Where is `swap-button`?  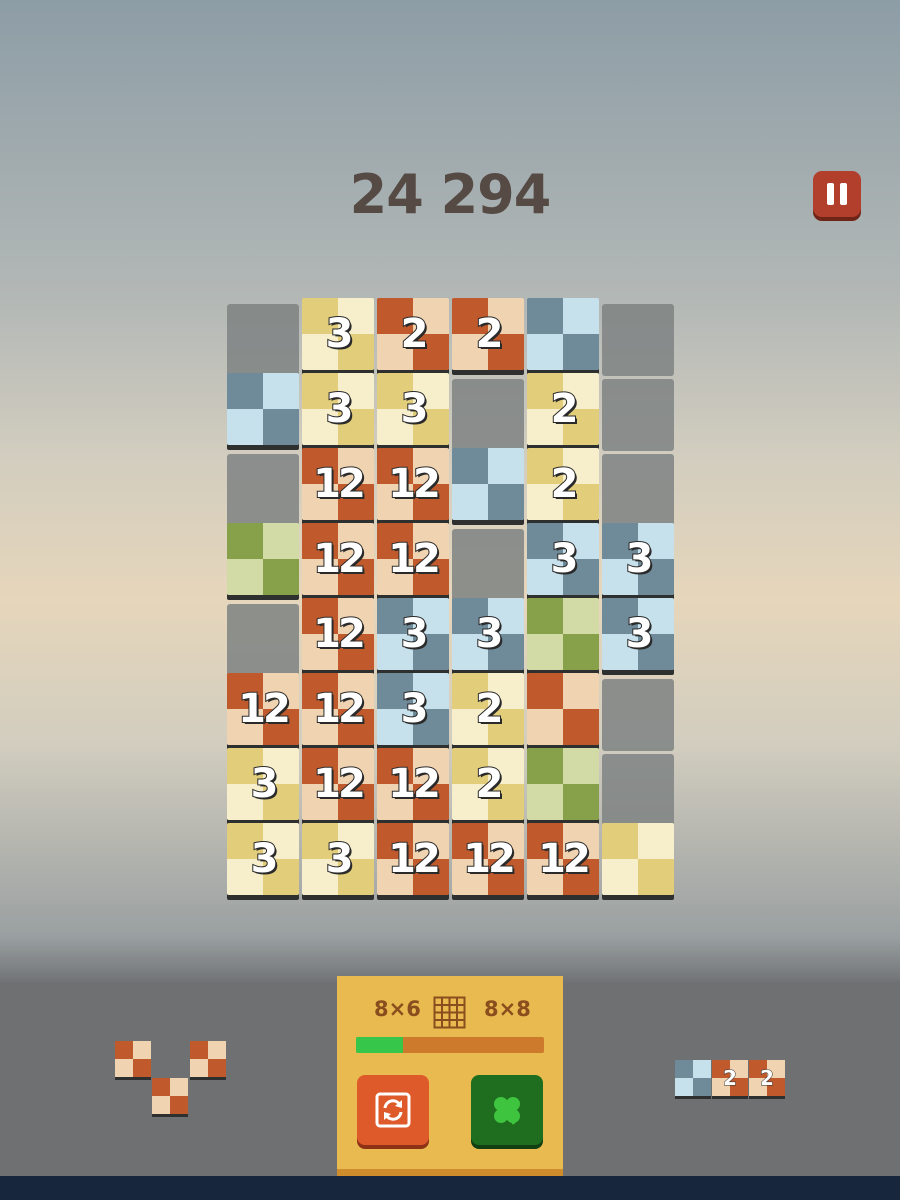
swap-button is located at coordinates (393, 1110).